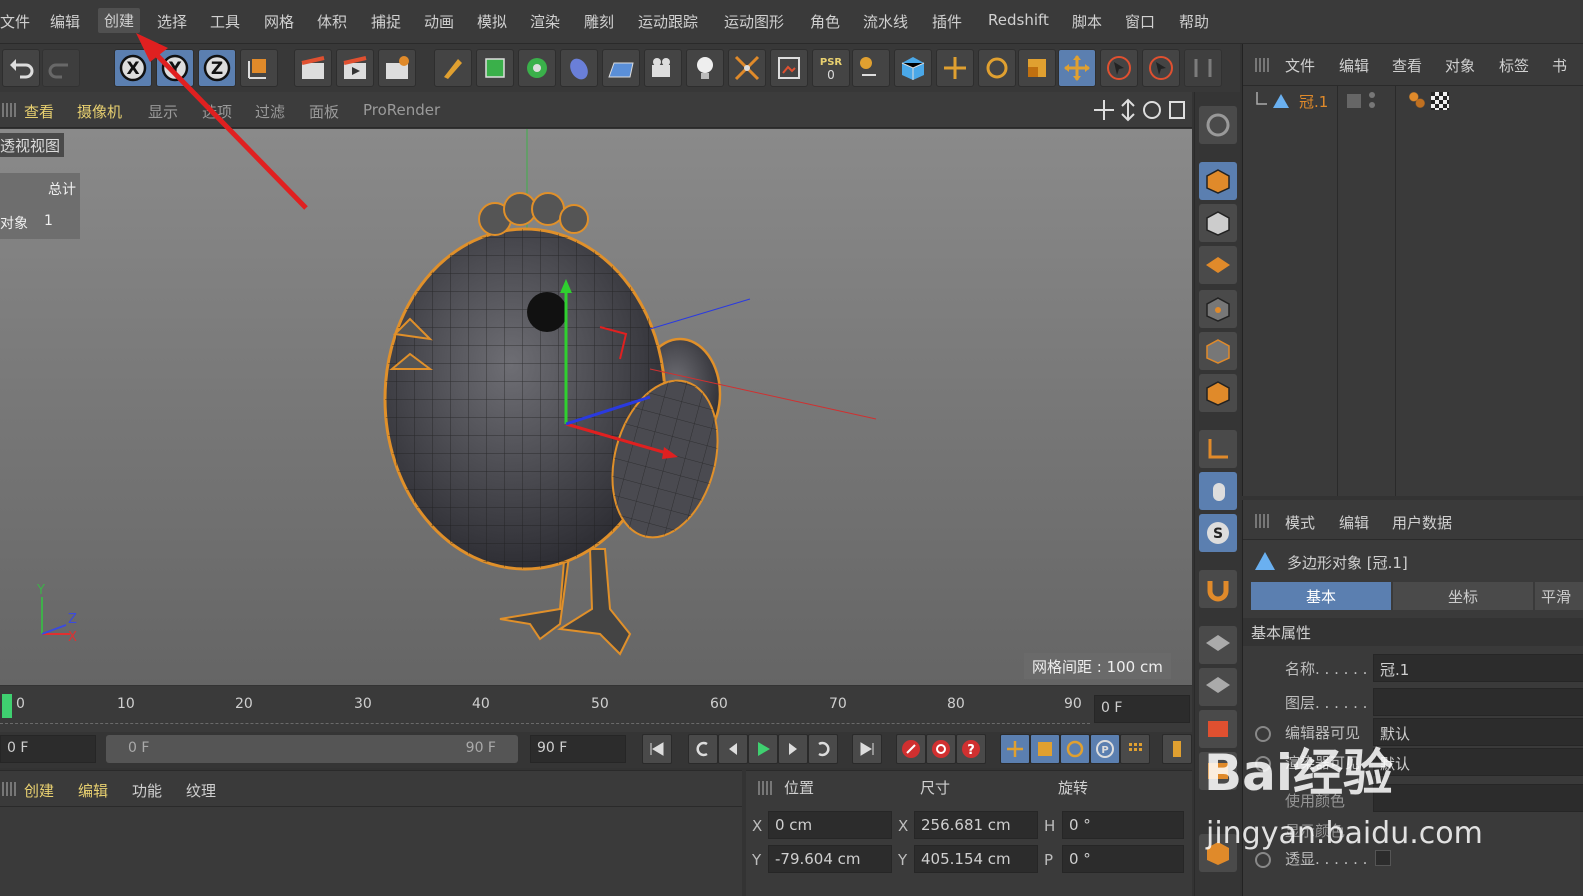  What do you see at coordinates (1045, 749) in the screenshot?
I see `key-scale-button` at bounding box center [1045, 749].